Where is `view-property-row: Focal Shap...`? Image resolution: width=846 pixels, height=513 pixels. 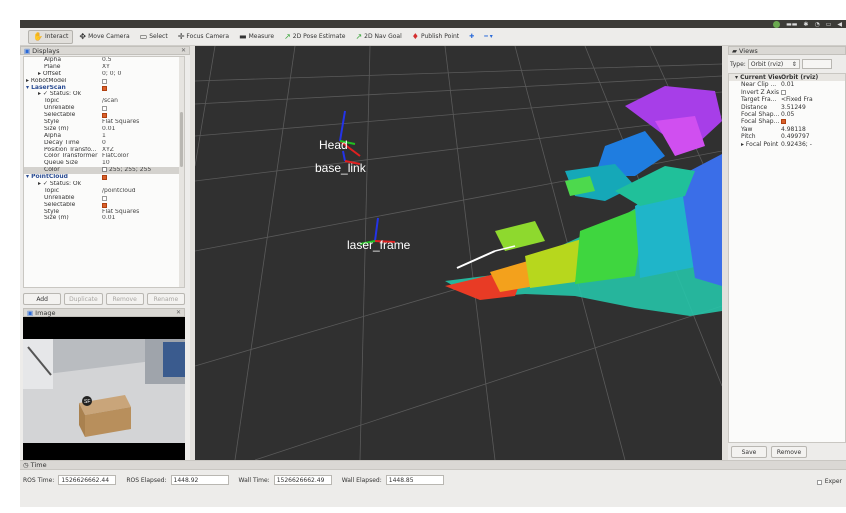
view-property-row: Focal Shap... is located at coordinates (787, 121).